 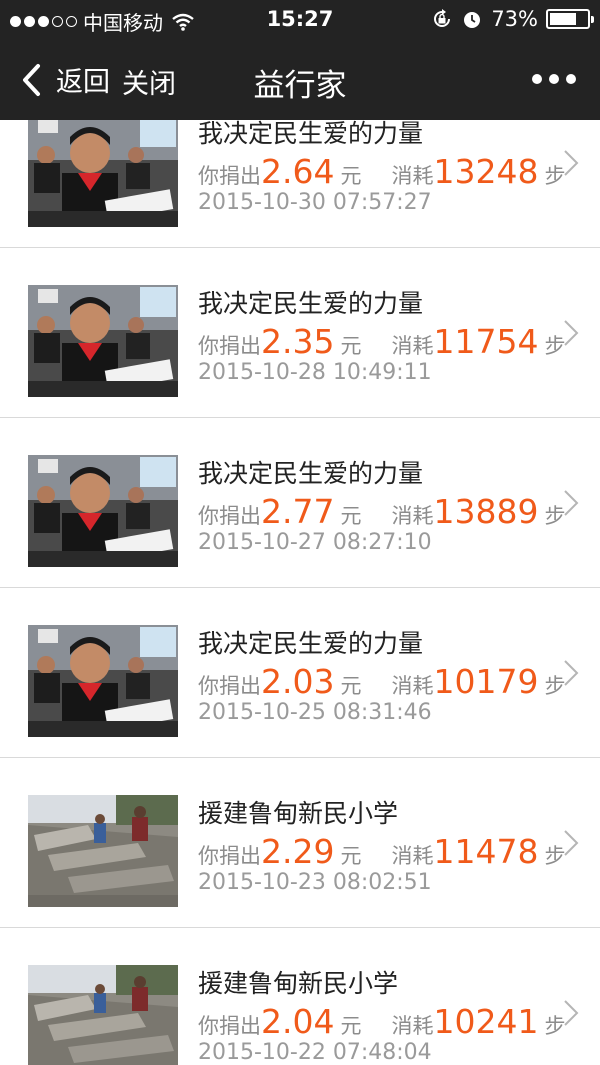 I want to click on donation-date: 2015-10-23 08:02:51, so click(x=315, y=882).